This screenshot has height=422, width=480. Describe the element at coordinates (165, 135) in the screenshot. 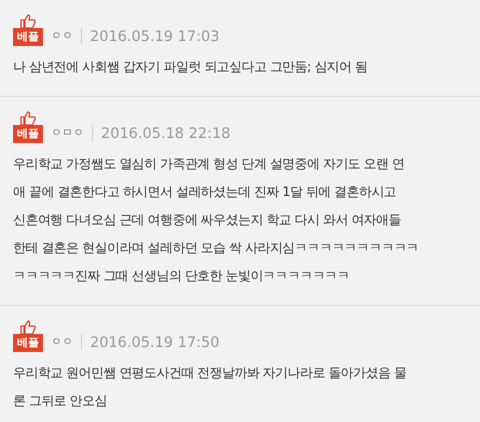

I see `comment-date: 2016.05.18 22:18` at that location.